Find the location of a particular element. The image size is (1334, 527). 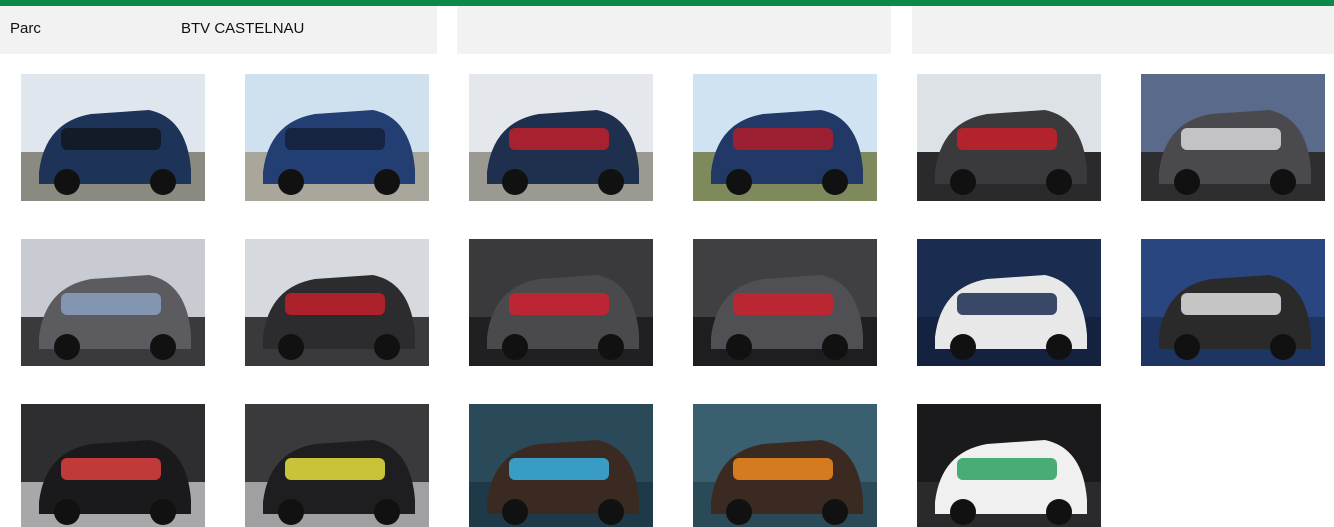

vehicle-photo-thumbnail: spare wheel well detail is located at coordinates (785, 465).